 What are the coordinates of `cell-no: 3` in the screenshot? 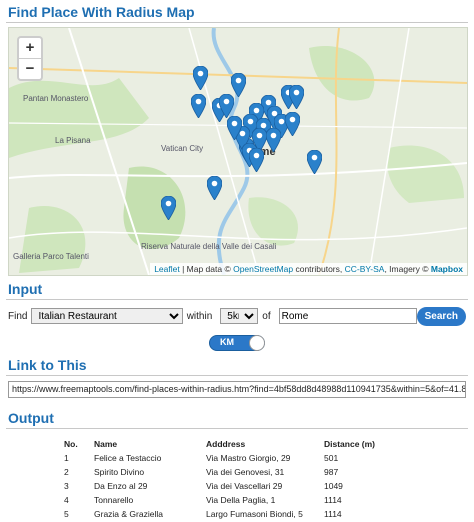 It's located at (66, 486).